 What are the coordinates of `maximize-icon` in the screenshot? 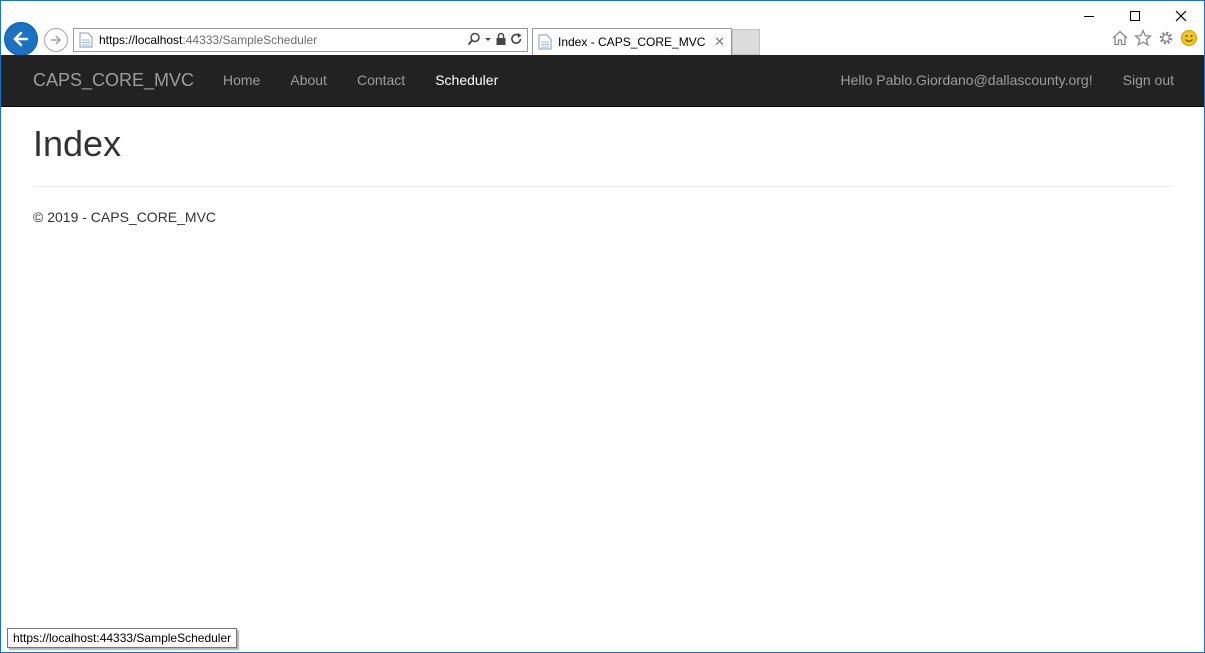 It's located at (1135, 16).